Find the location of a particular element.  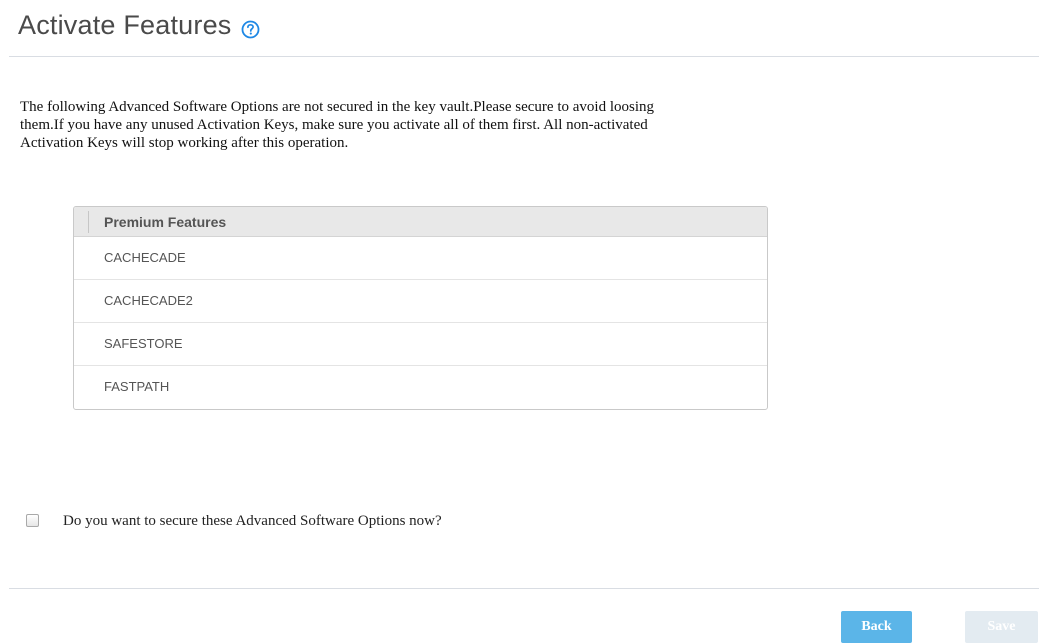

page-title: Activate Features is located at coordinates (125, 25).